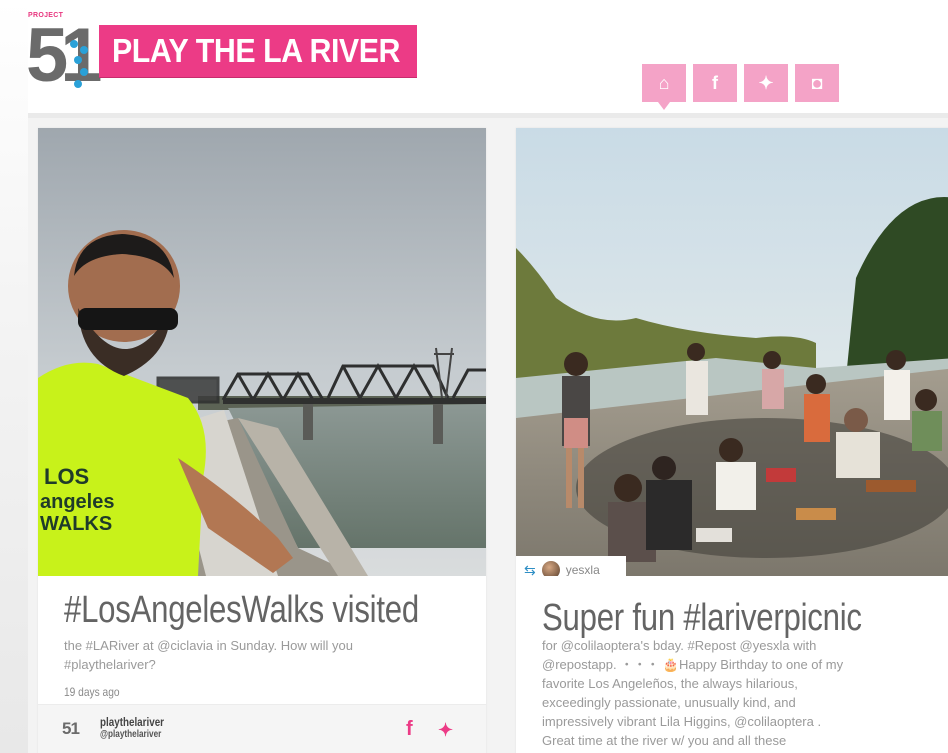  I want to click on author-name: playthelariver, so click(132, 722).